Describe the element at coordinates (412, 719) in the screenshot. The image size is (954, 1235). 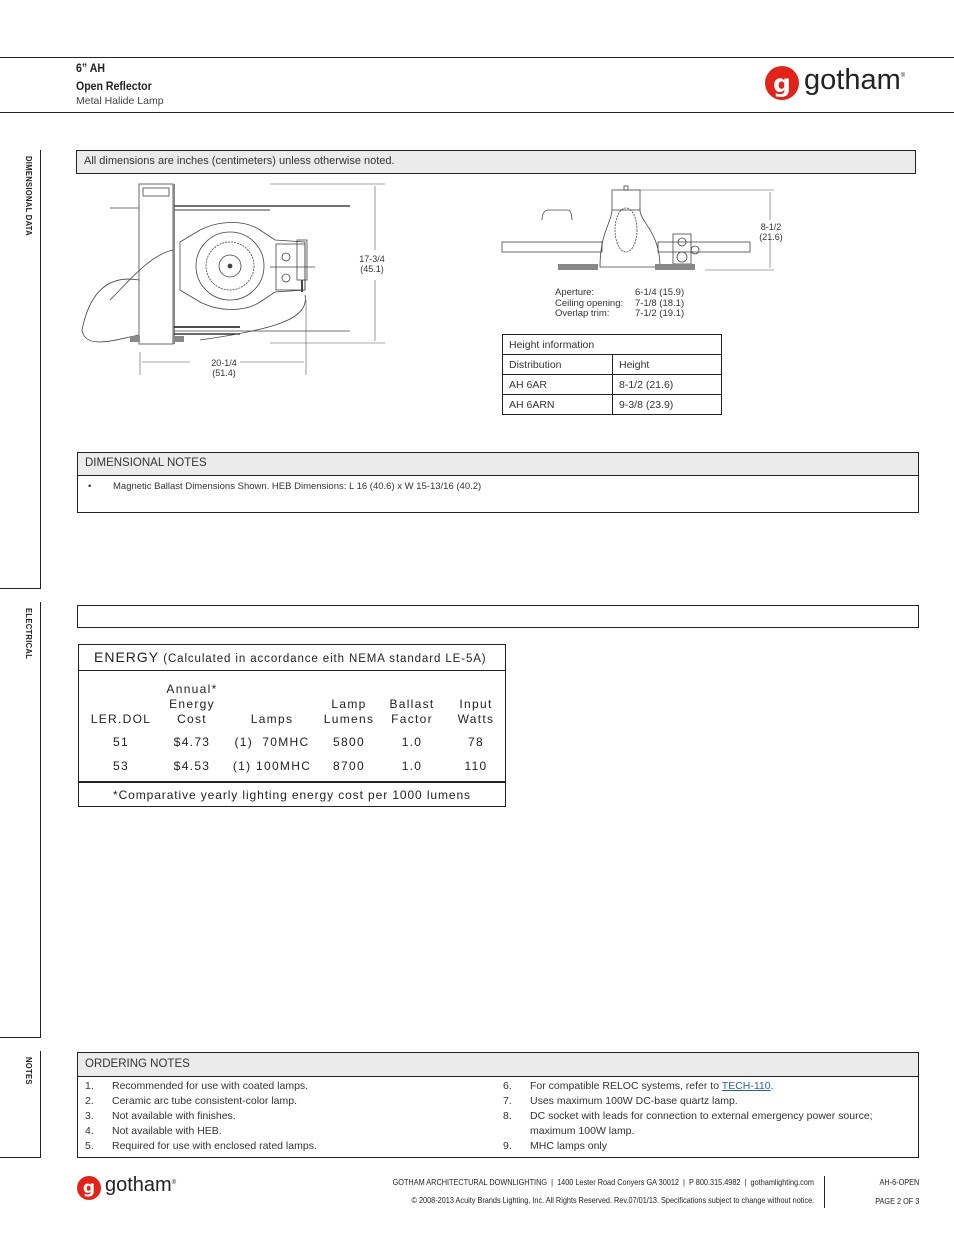
I see `col-header-line: Factor` at that location.